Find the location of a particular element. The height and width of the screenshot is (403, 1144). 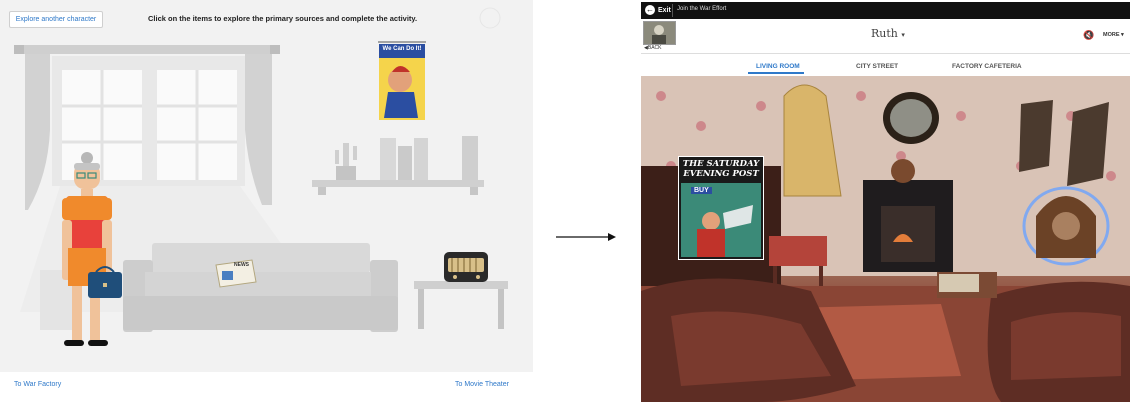

mute-icon: 🔇 is located at coordinates (1088, 35).